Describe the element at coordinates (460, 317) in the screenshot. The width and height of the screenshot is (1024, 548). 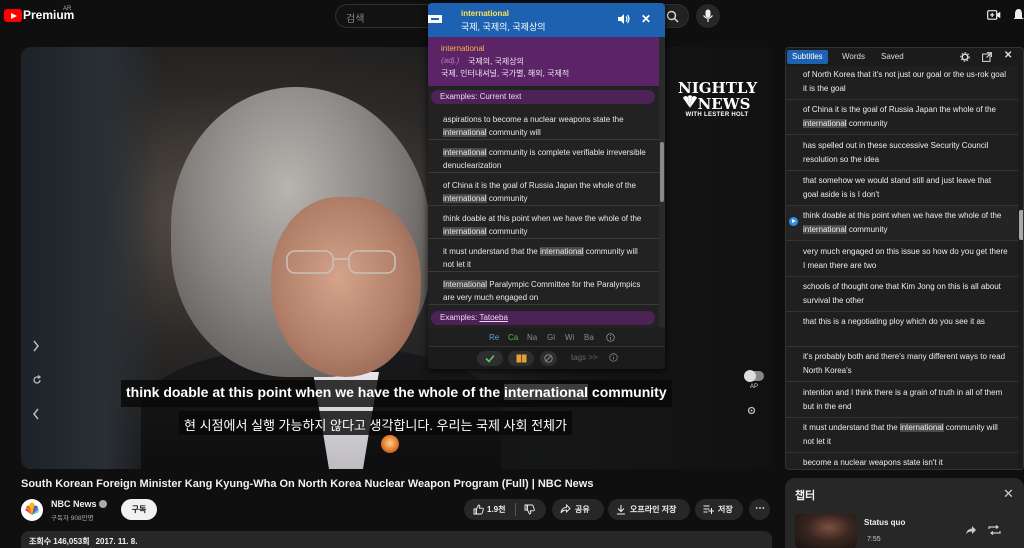
I see `examples-tatoeba-label: Examples:` at that location.